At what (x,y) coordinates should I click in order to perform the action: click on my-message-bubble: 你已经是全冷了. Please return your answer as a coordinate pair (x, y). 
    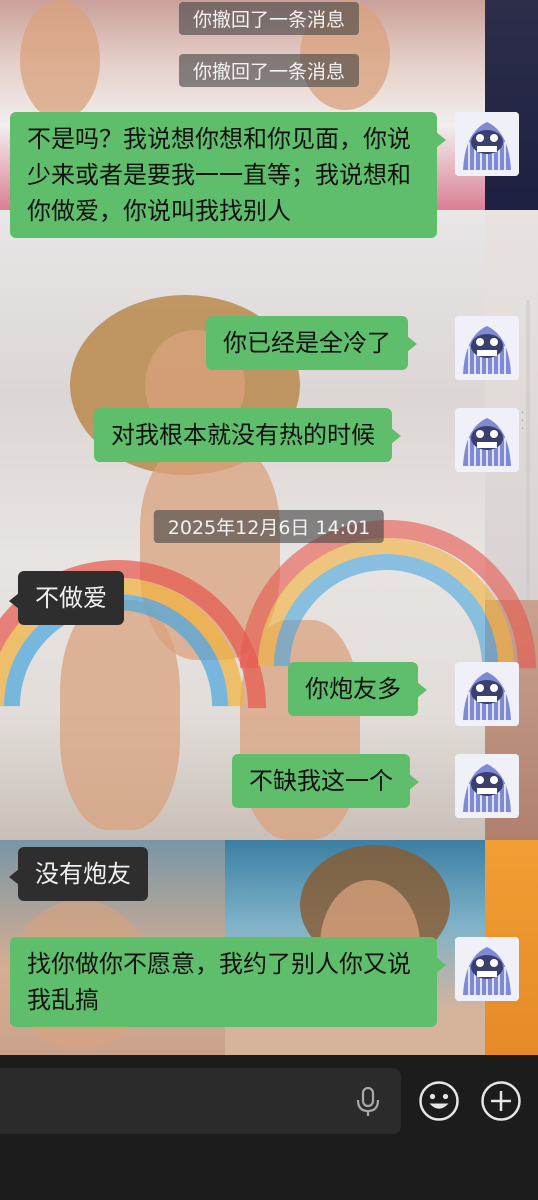
    Looking at the image, I should click on (311, 343).